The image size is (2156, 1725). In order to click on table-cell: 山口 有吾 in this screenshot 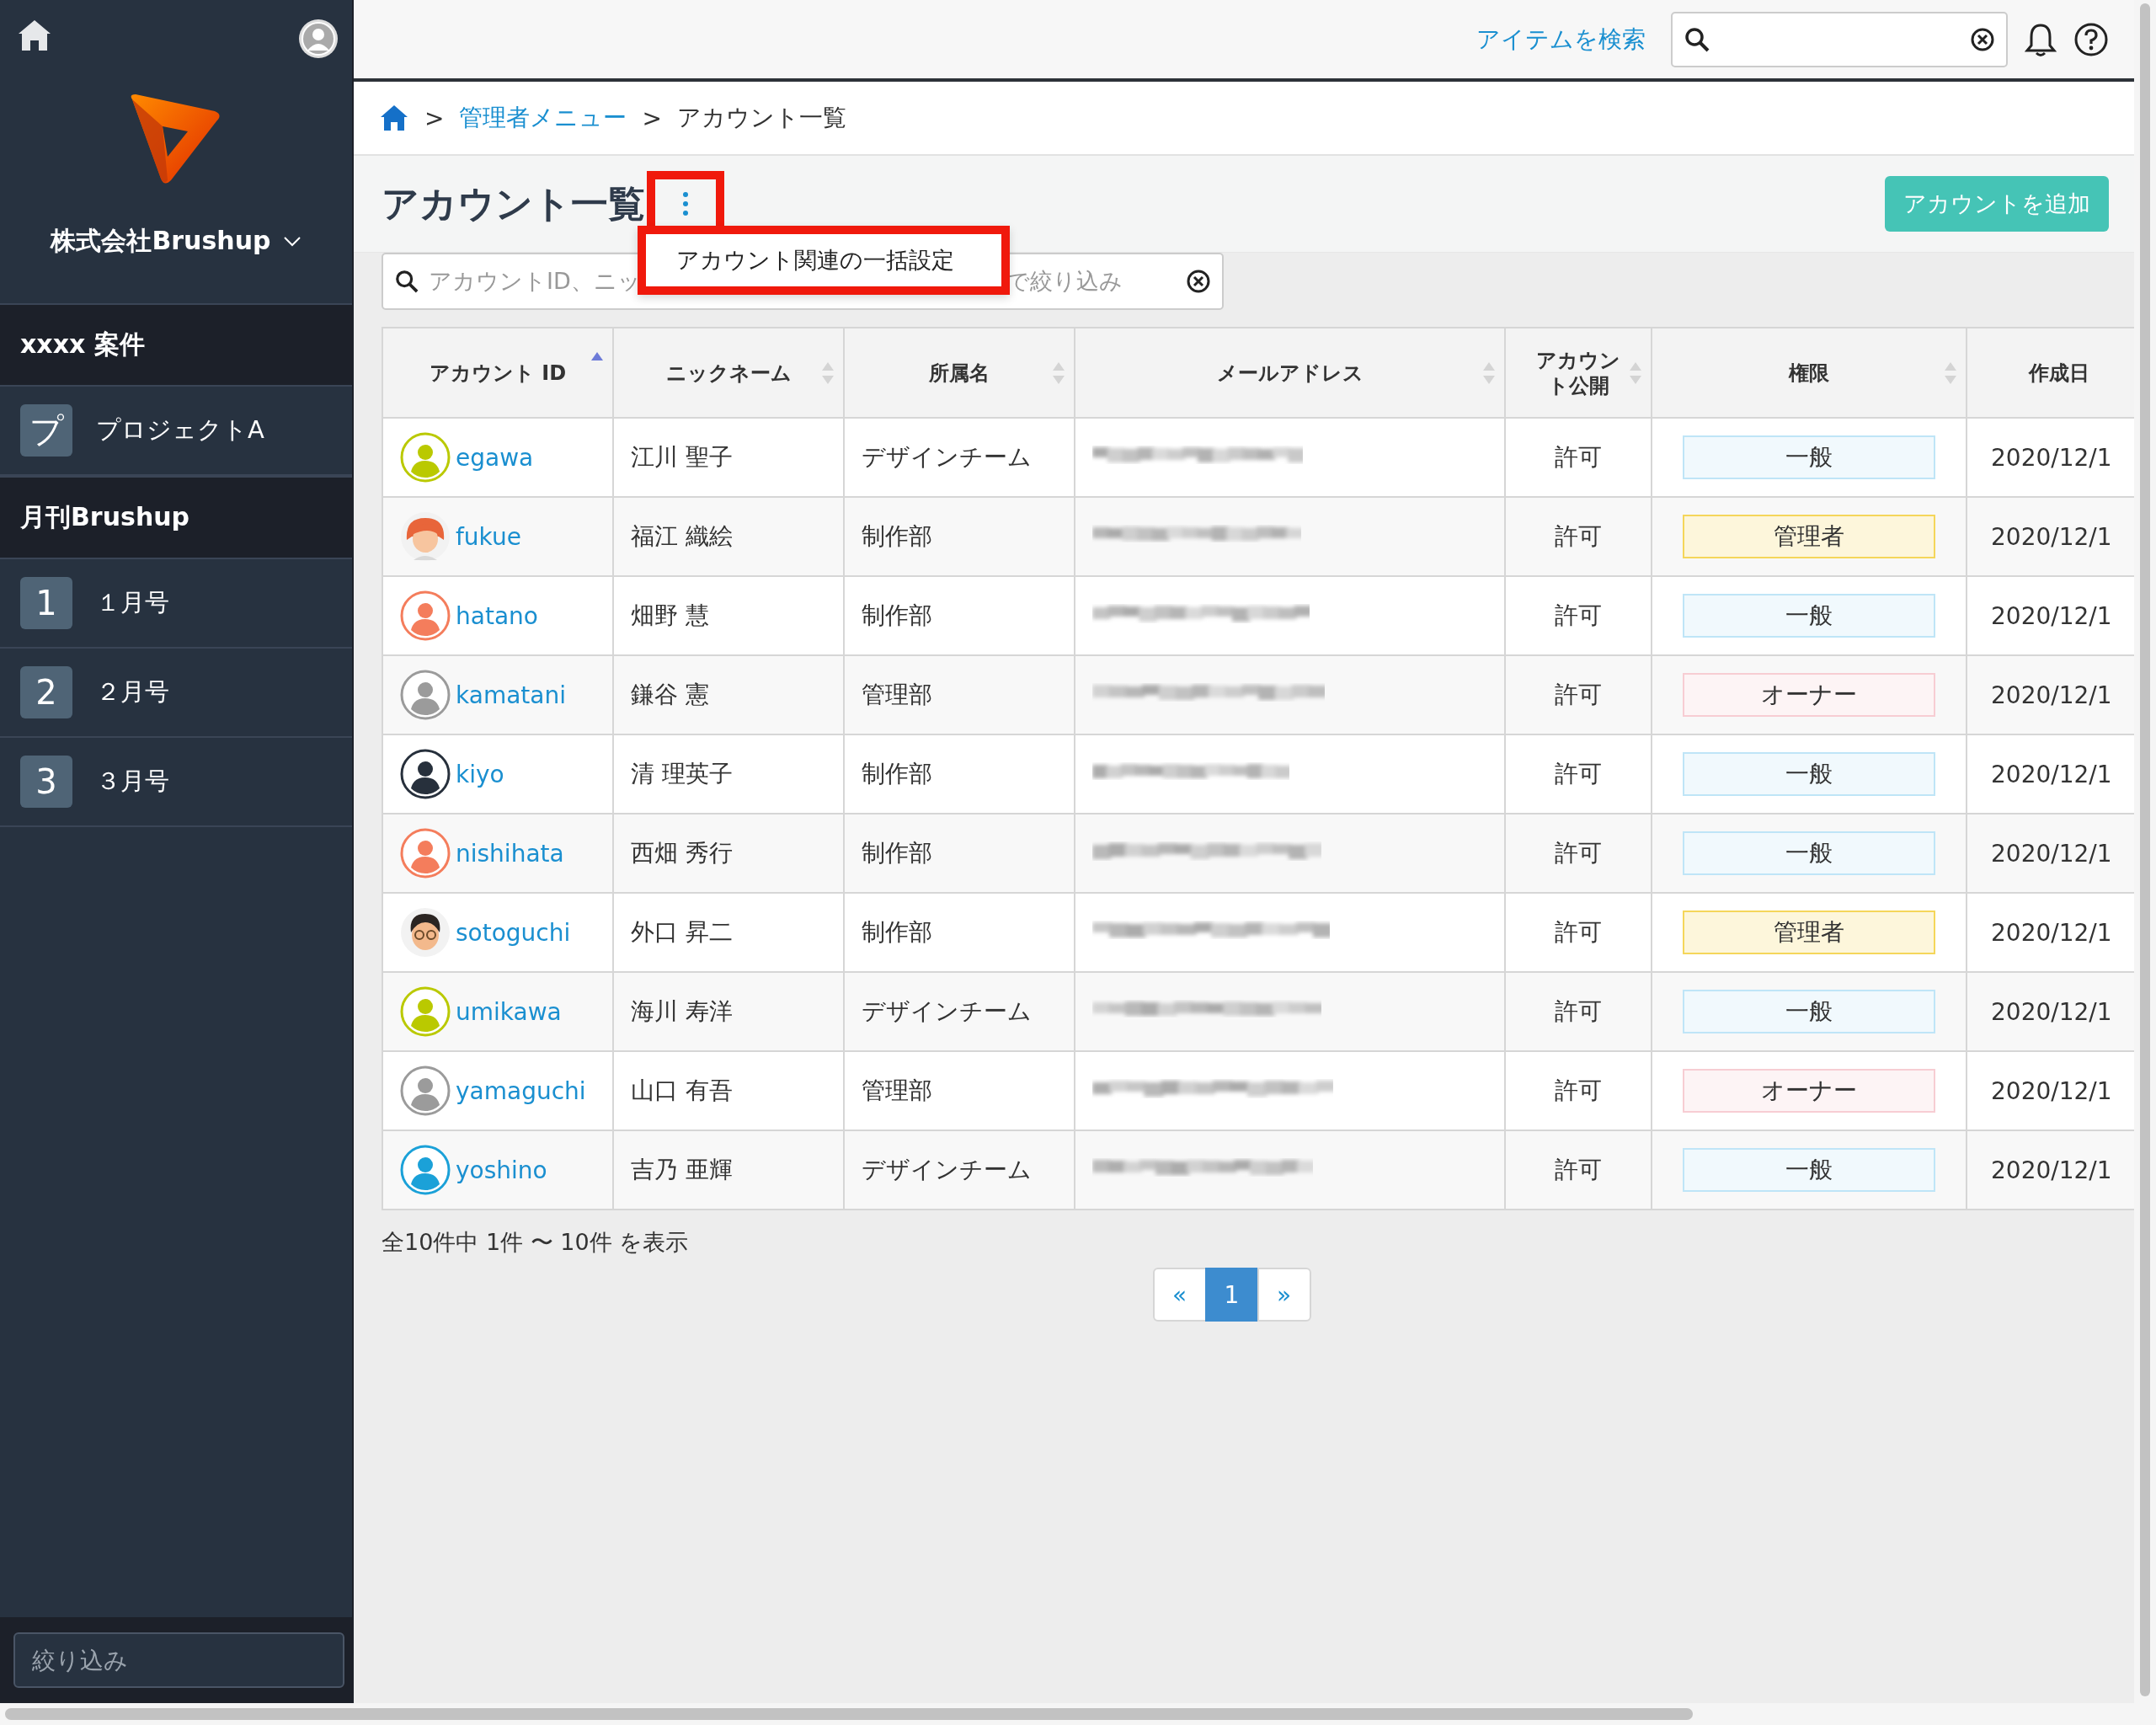, I will do `click(728, 1090)`.